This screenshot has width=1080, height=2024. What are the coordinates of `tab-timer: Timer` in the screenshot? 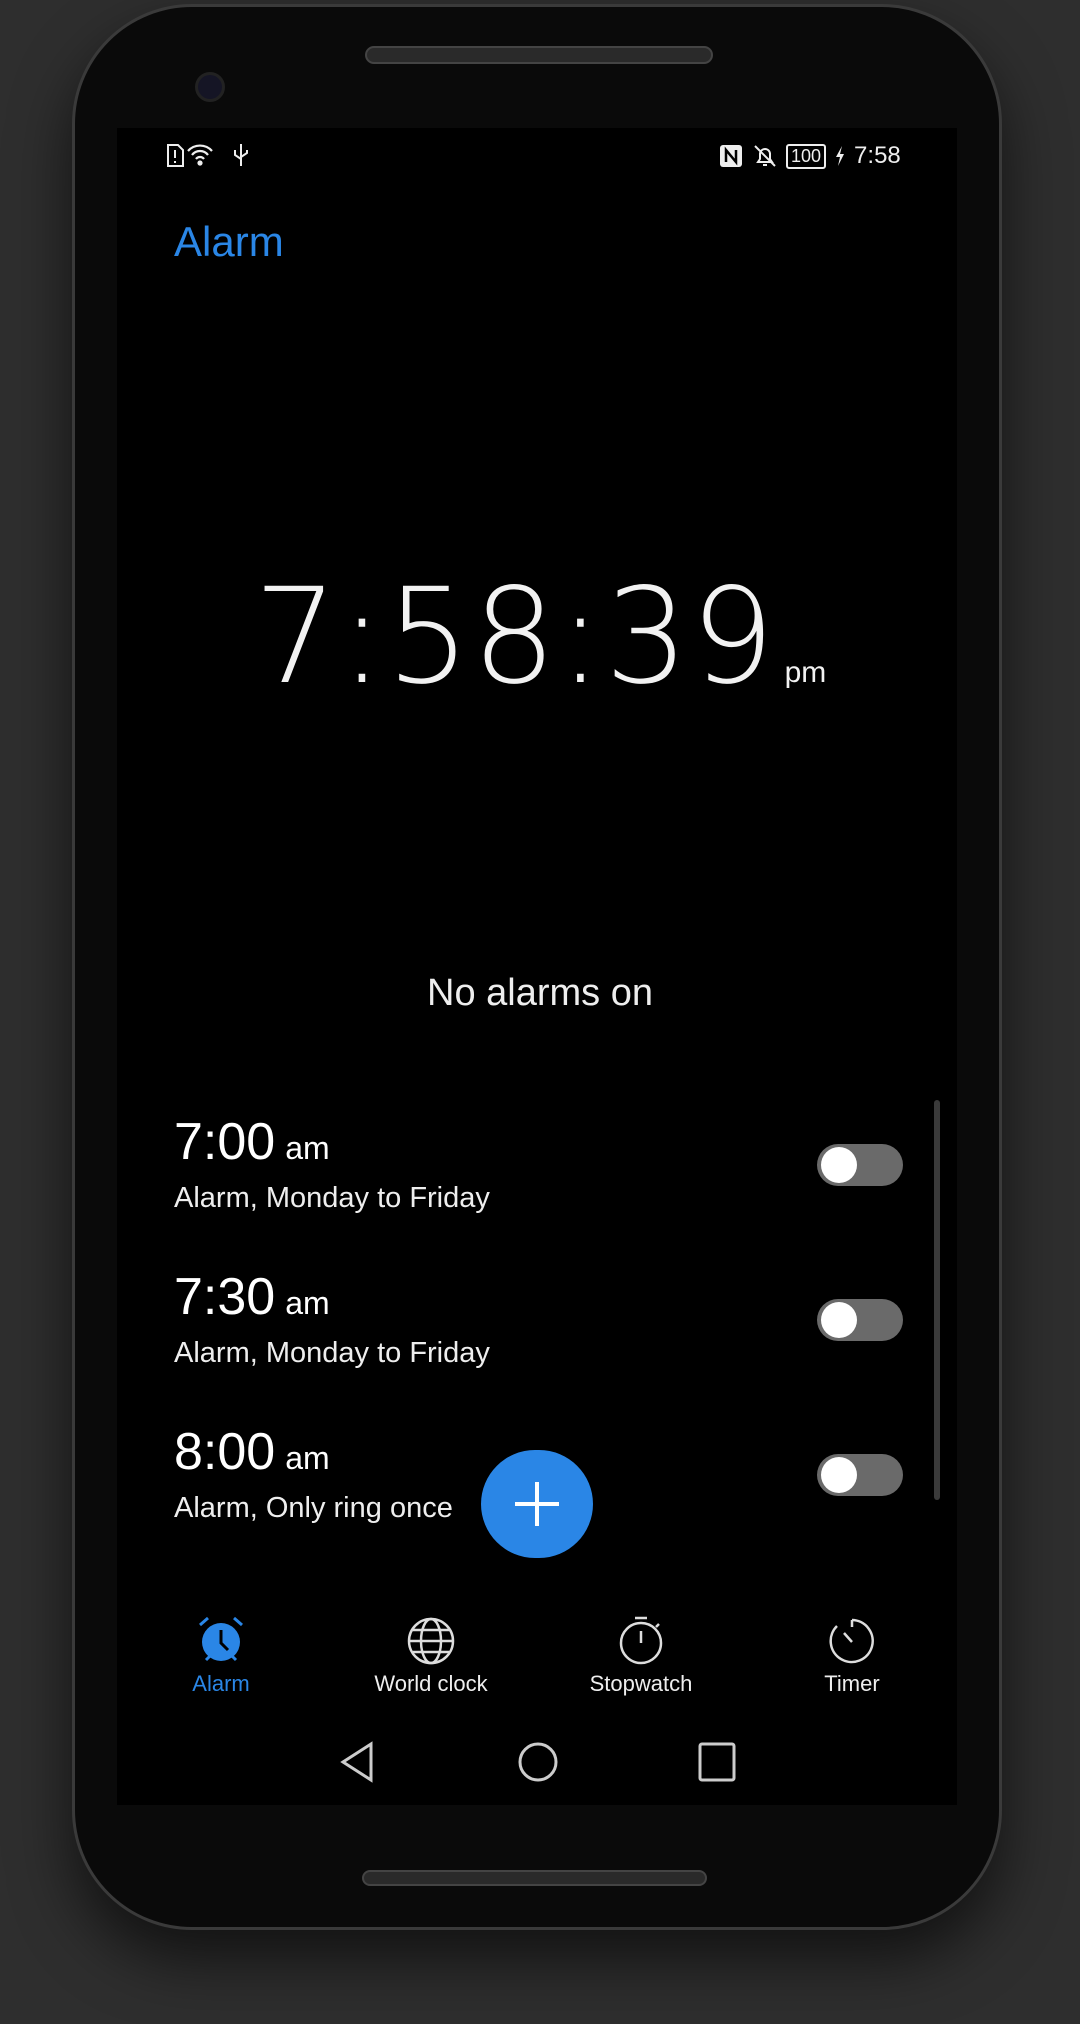 It's located at (852, 1656).